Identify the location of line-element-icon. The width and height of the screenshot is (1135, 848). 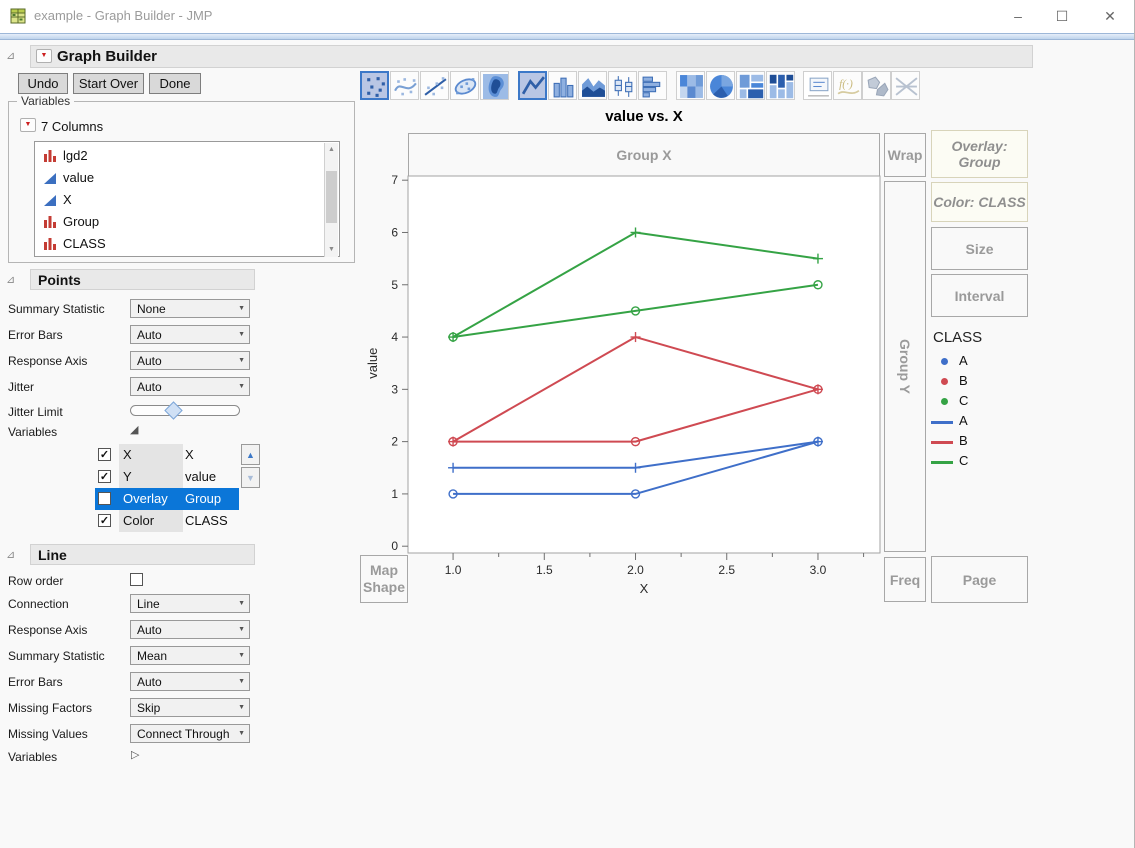
(532, 85).